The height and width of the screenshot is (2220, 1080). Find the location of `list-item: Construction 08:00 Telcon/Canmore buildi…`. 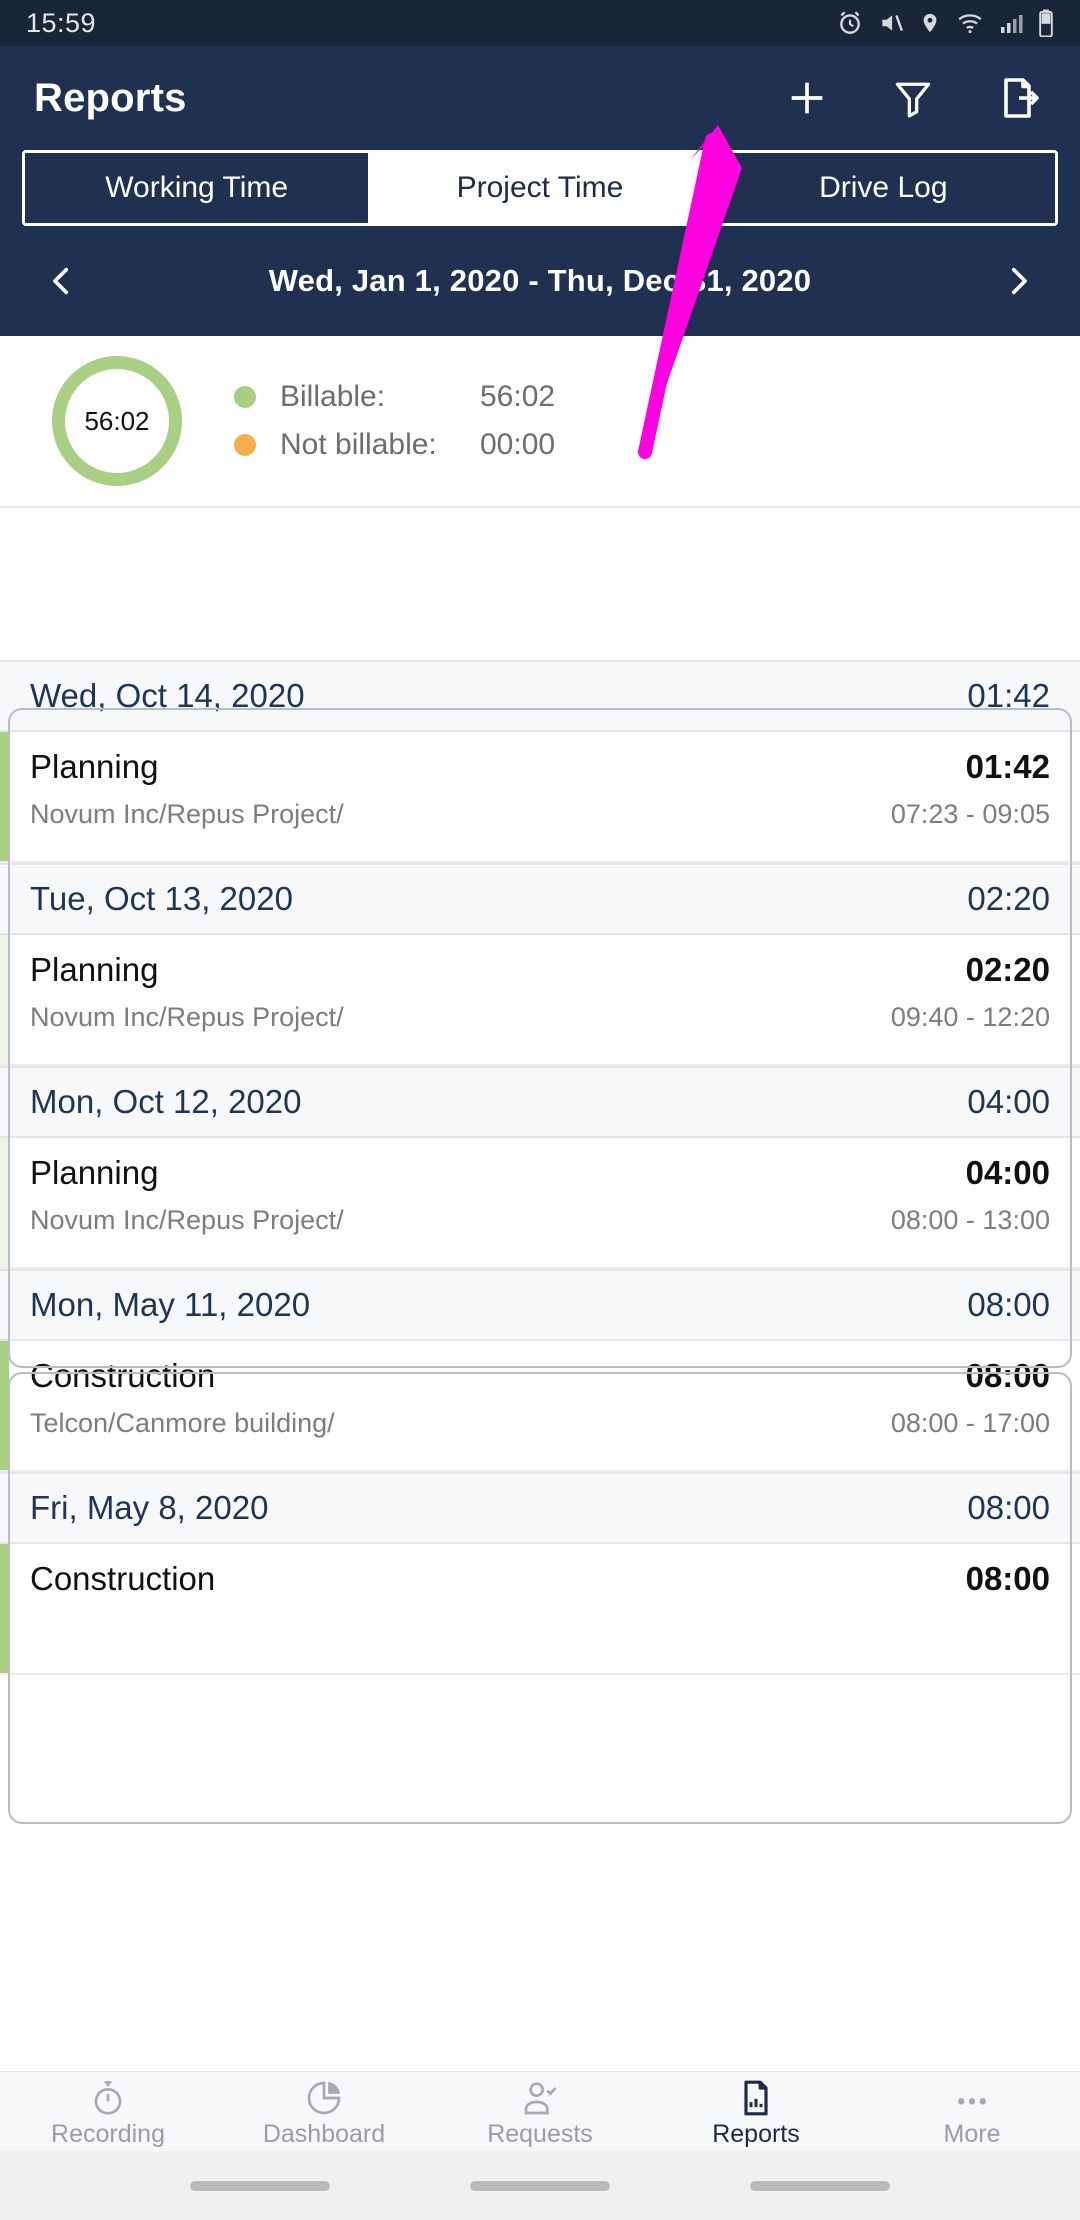

list-item: Construction 08:00 Telcon/Canmore buildi… is located at coordinates (540, 1406).